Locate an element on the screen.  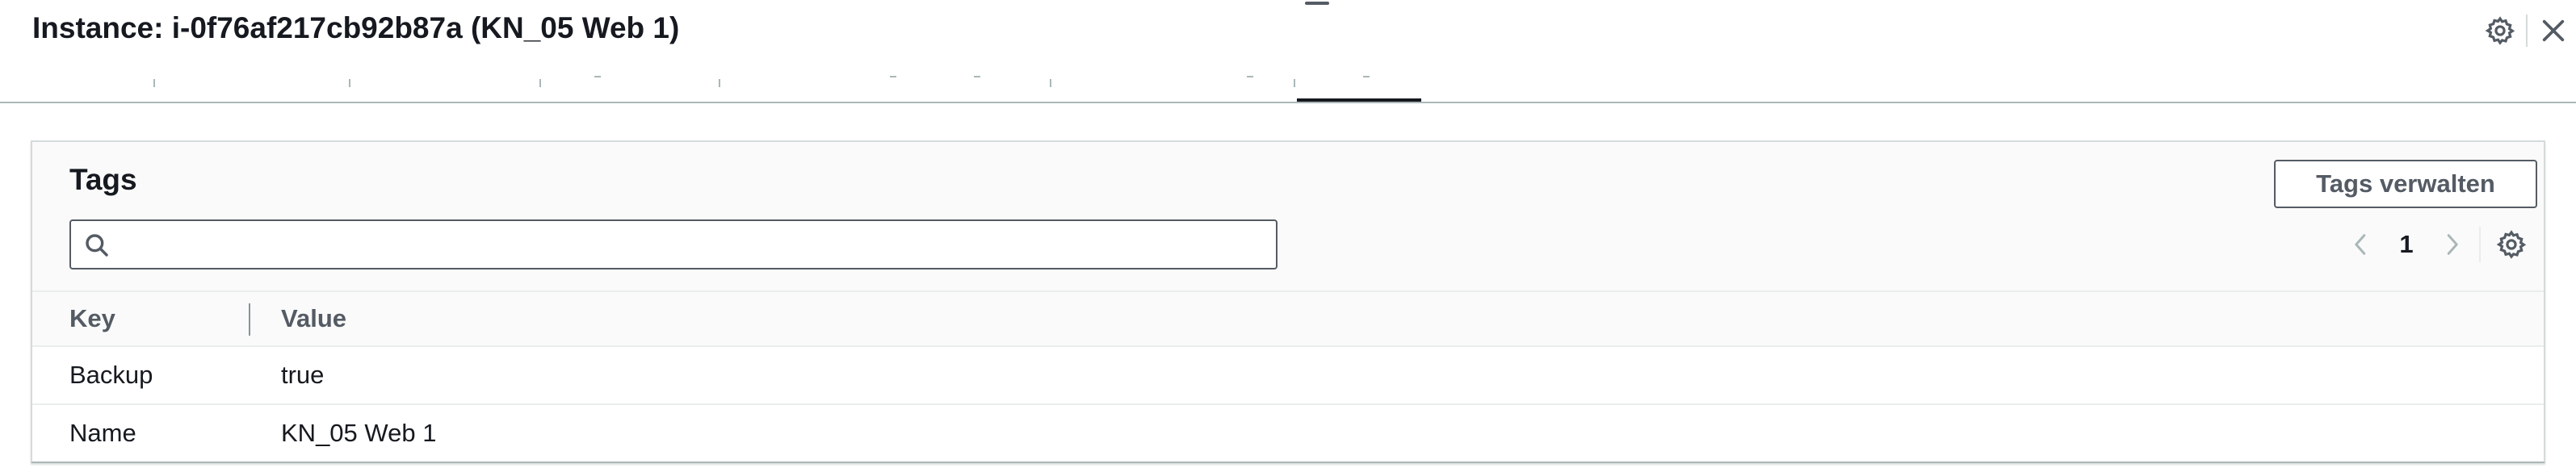
tags-title: Tags is located at coordinates (103, 179).